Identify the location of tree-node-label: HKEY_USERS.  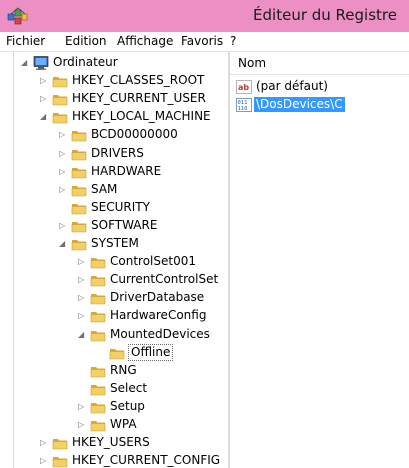
(111, 442).